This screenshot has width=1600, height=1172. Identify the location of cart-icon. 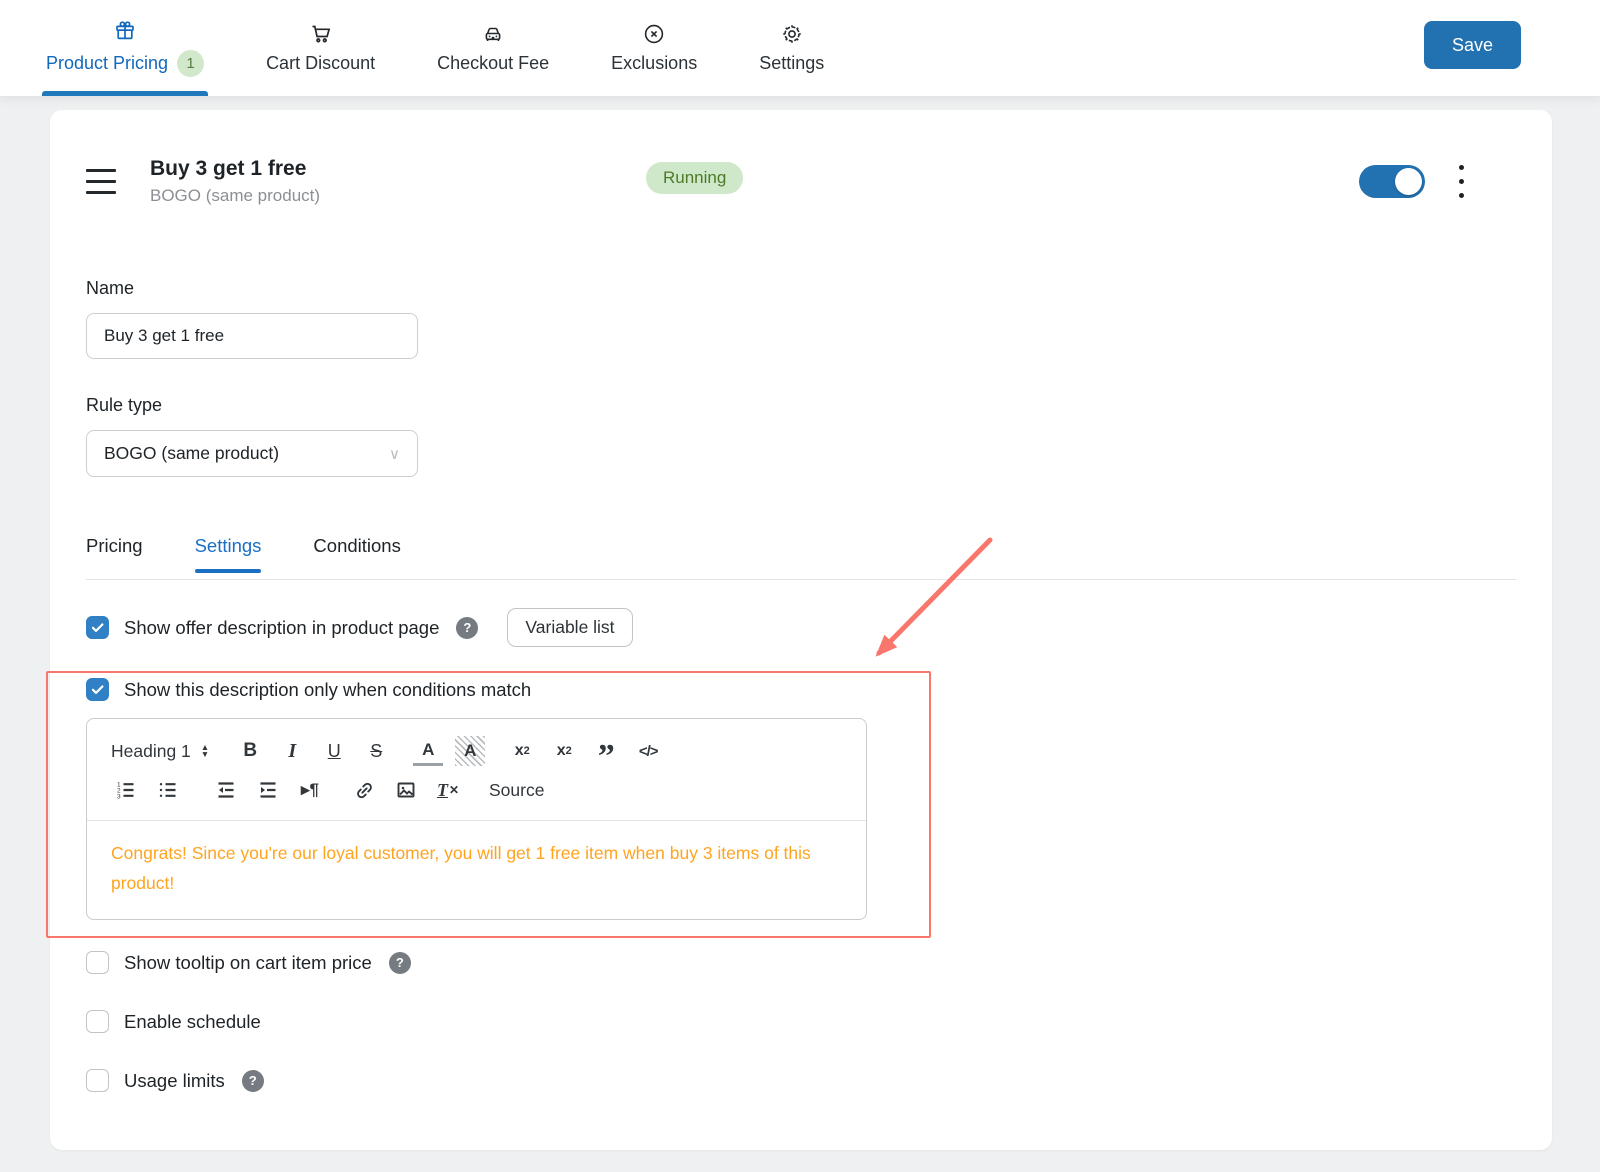
(321, 34).